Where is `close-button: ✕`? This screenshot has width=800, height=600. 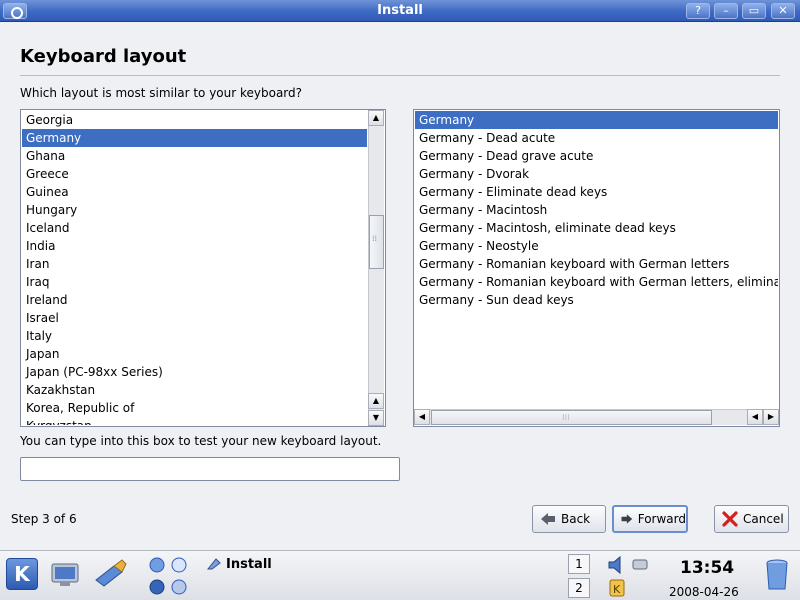
close-button: ✕ is located at coordinates (783, 11).